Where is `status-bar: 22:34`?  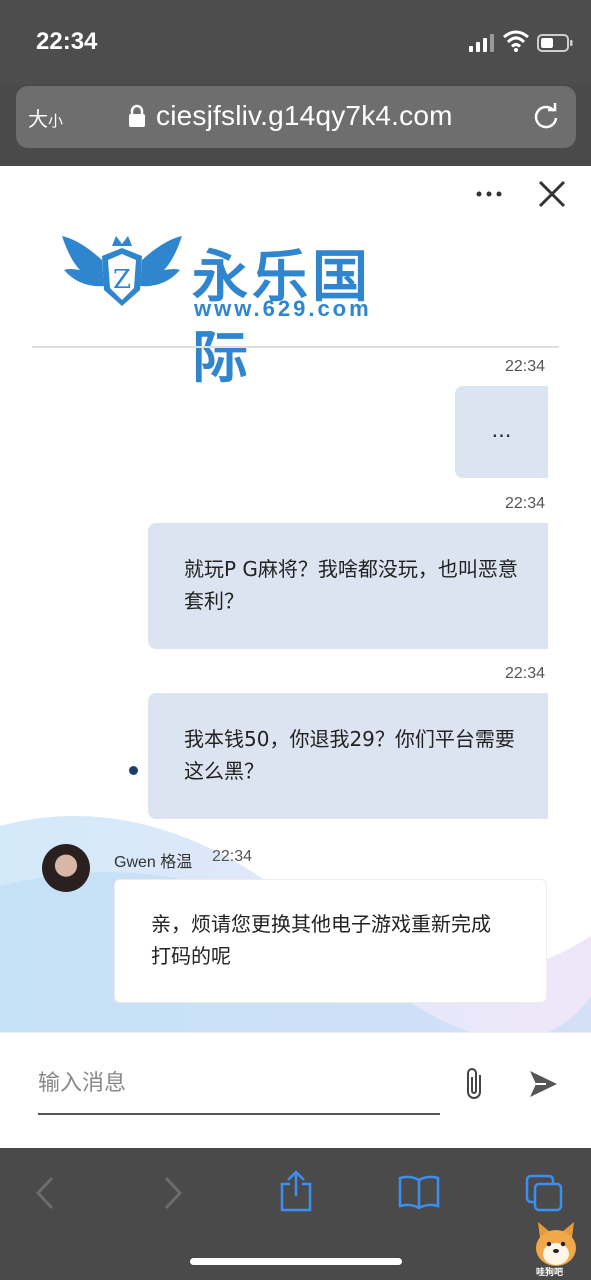 status-bar: 22:34 is located at coordinates (295, 42).